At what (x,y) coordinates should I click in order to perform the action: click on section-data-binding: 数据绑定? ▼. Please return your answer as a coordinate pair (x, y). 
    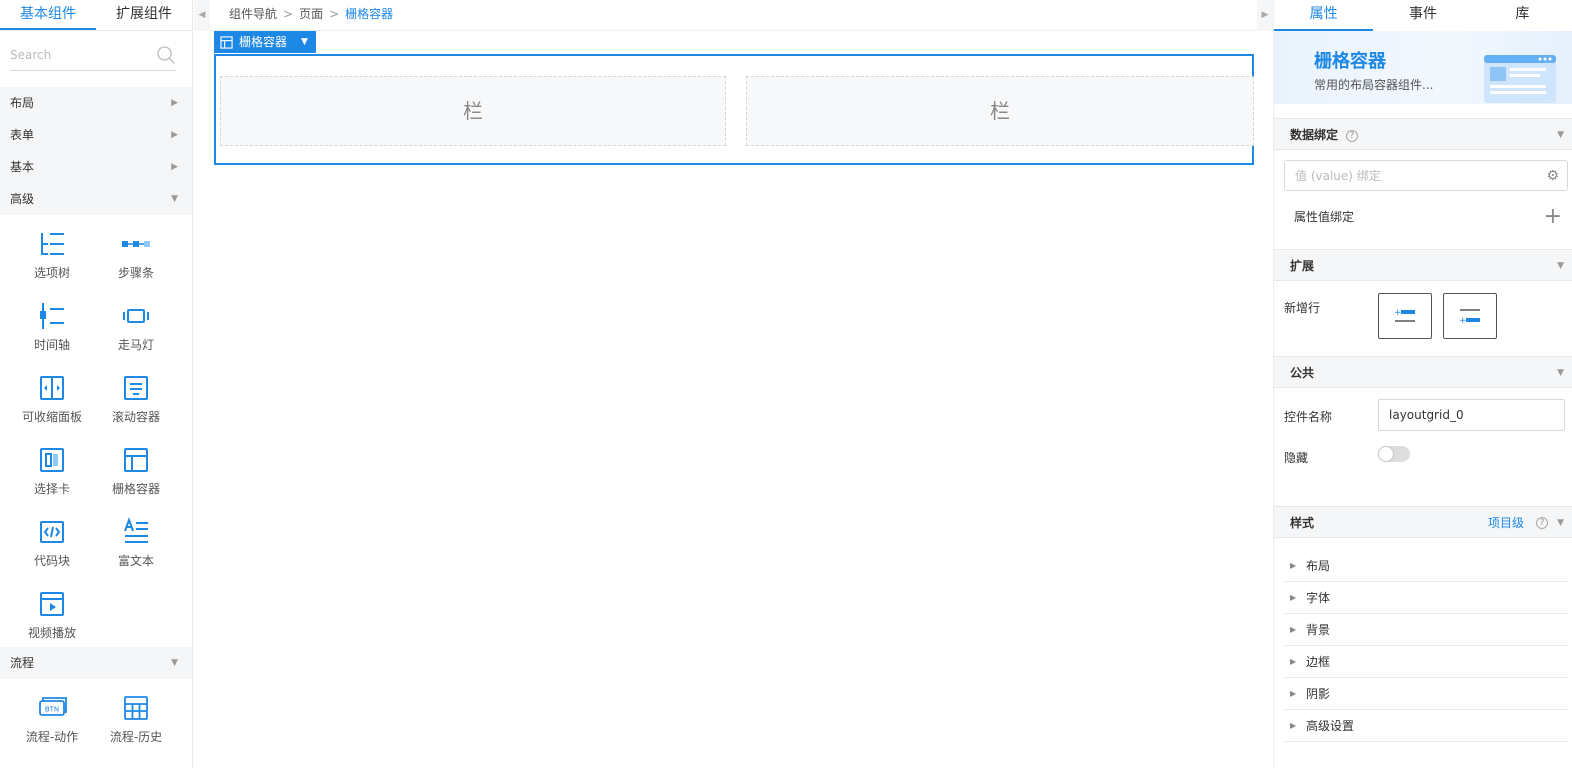
    Looking at the image, I should click on (1423, 134).